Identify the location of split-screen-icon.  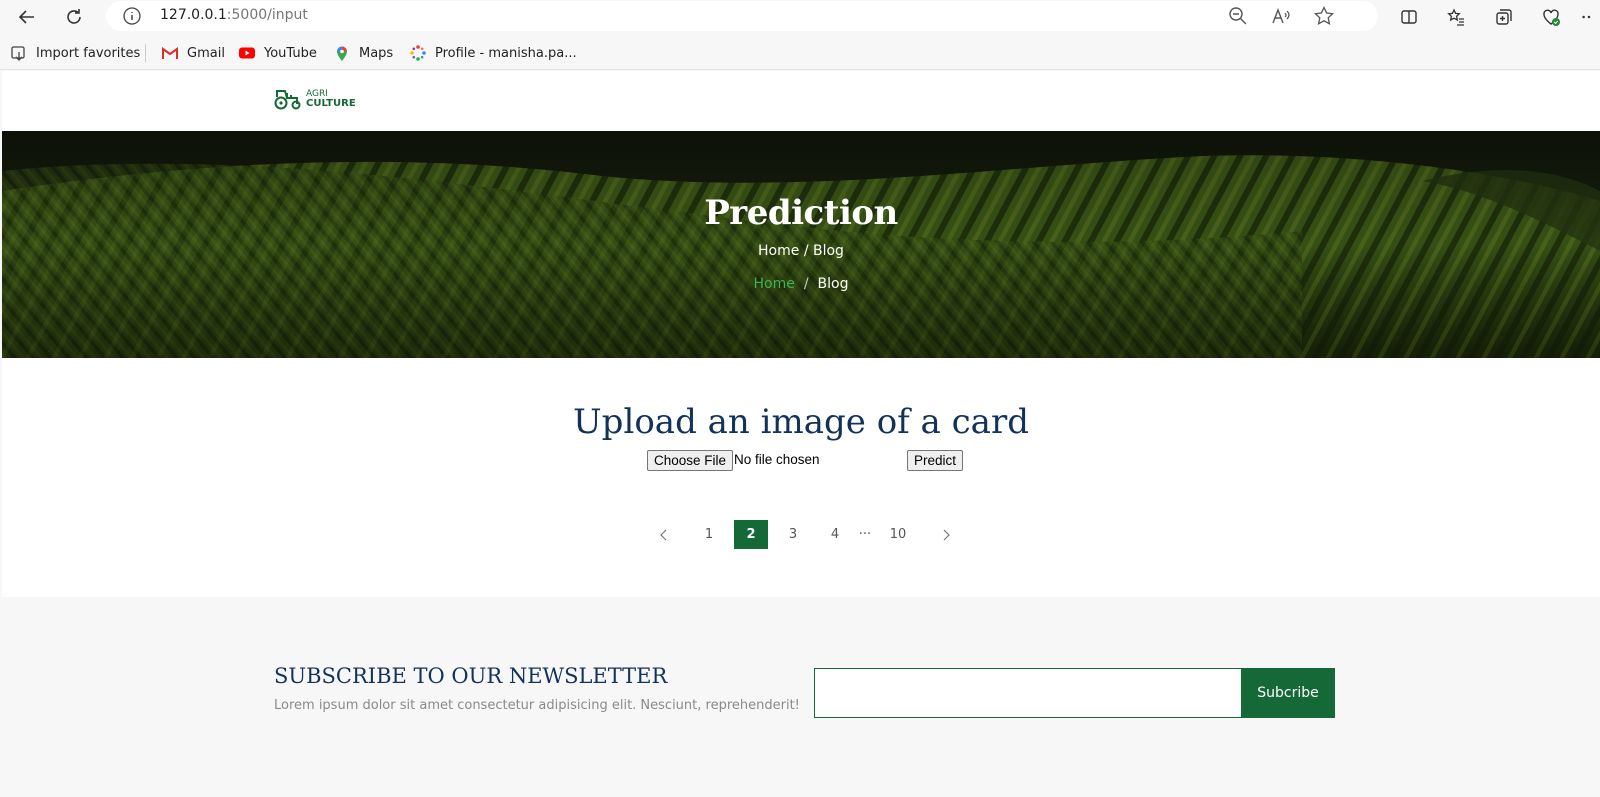
(1409, 17).